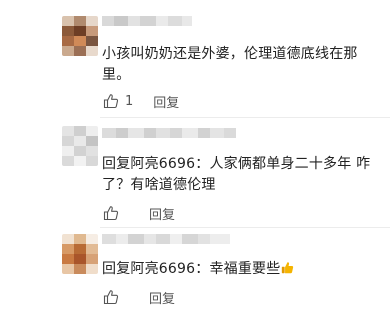 Image resolution: width=390 pixels, height=322 pixels. Describe the element at coordinates (240, 175) in the screenshot. I see `comment-text: 回复阿亮6696：人家俩都单身二十多年 咋了？有啥道德伦理` at that location.